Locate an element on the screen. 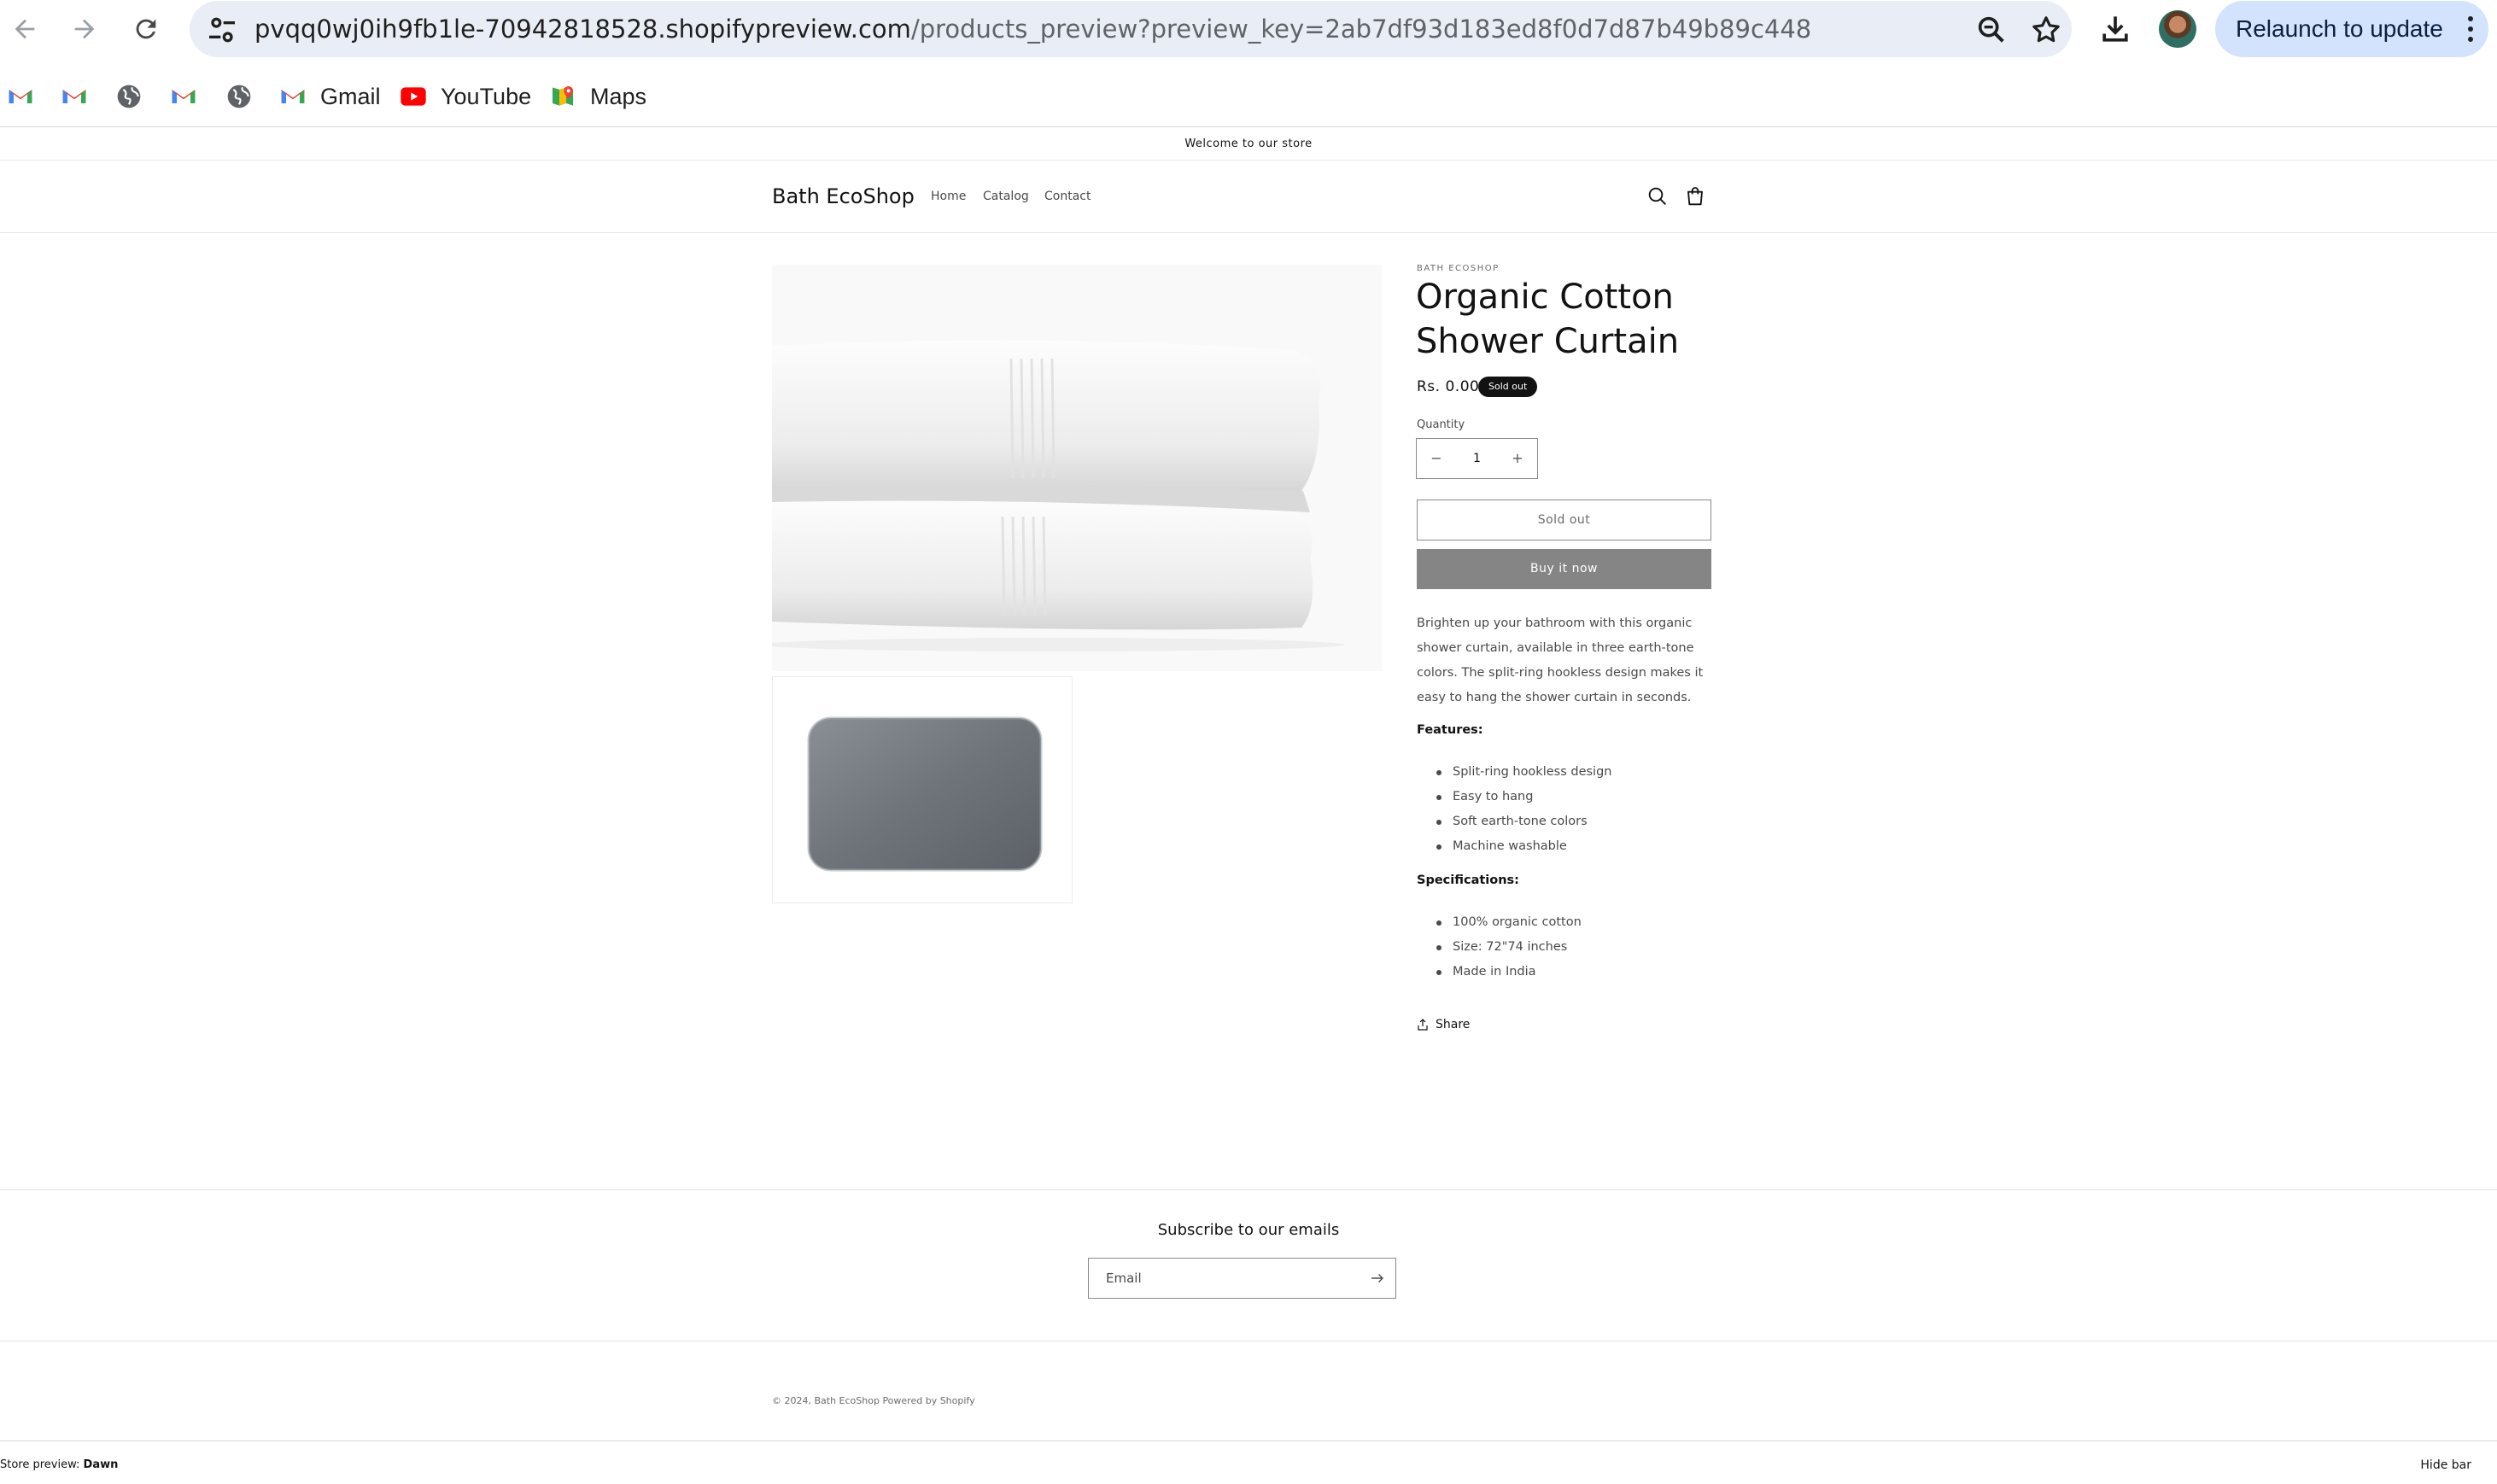  download-icon is located at coordinates (2115, 29).